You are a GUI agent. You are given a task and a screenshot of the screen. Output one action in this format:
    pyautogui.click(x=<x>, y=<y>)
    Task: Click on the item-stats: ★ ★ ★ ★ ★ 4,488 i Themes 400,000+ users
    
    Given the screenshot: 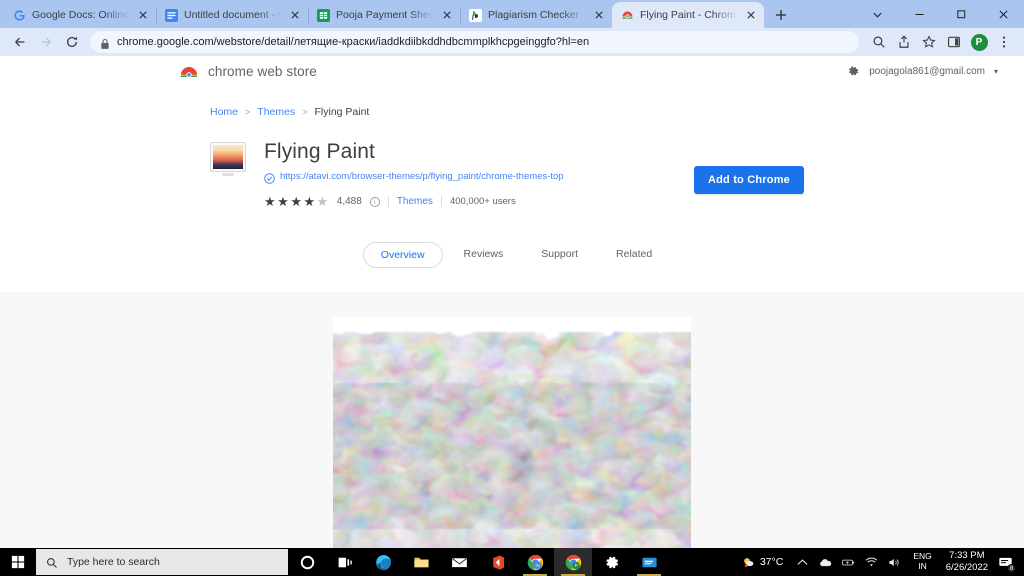 What is the action you would take?
    pyautogui.click(x=543, y=201)
    